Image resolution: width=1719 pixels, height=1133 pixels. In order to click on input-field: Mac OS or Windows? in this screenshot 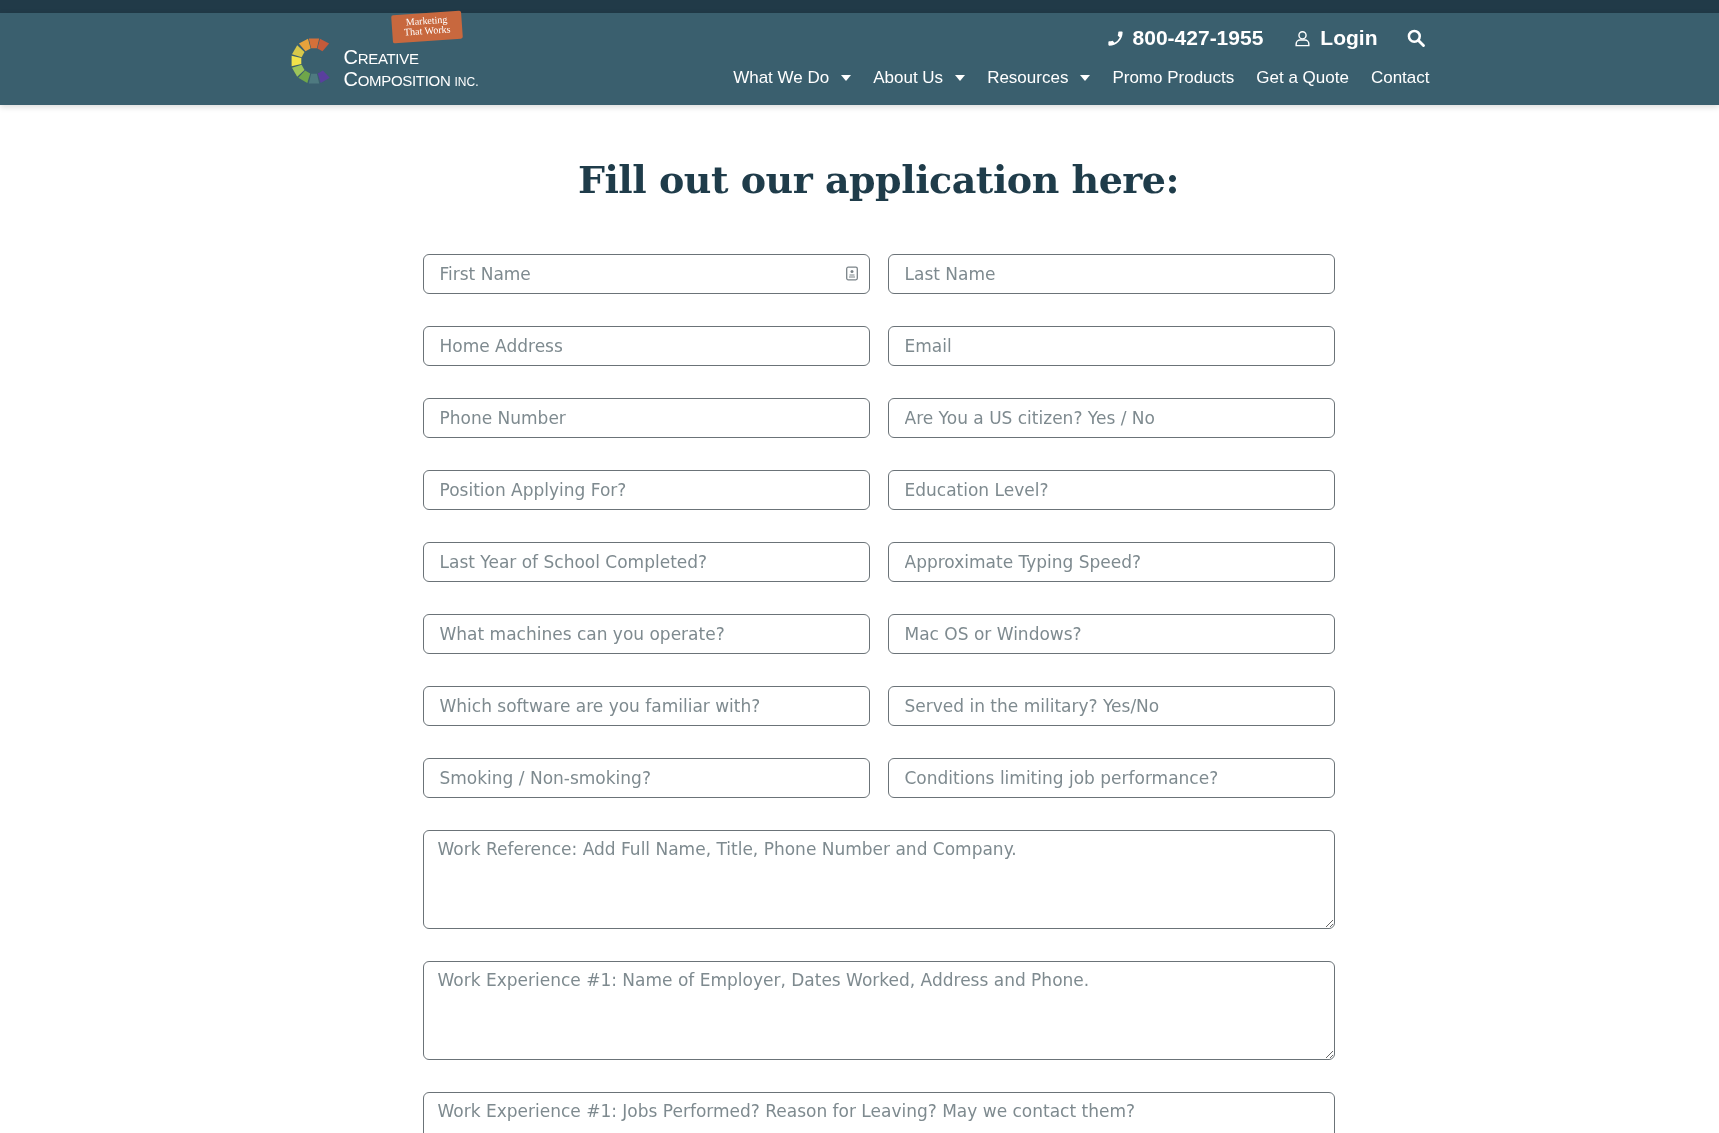, I will do `click(1111, 634)`.